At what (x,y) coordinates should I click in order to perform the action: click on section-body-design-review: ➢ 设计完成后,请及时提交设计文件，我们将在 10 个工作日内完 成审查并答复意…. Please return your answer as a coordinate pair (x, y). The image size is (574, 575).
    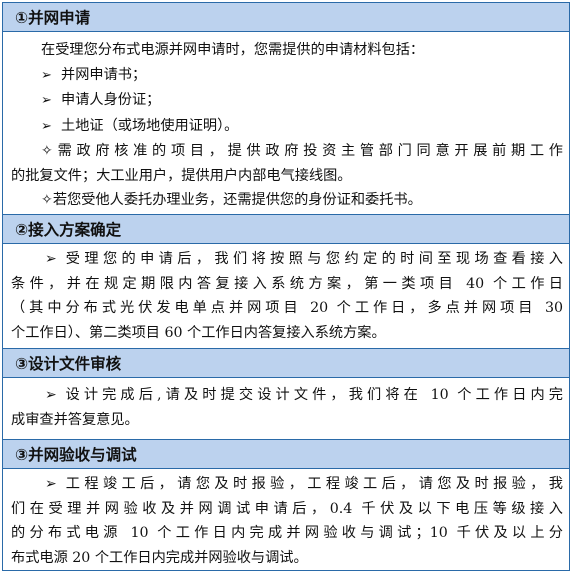
    Looking at the image, I should click on (286, 407).